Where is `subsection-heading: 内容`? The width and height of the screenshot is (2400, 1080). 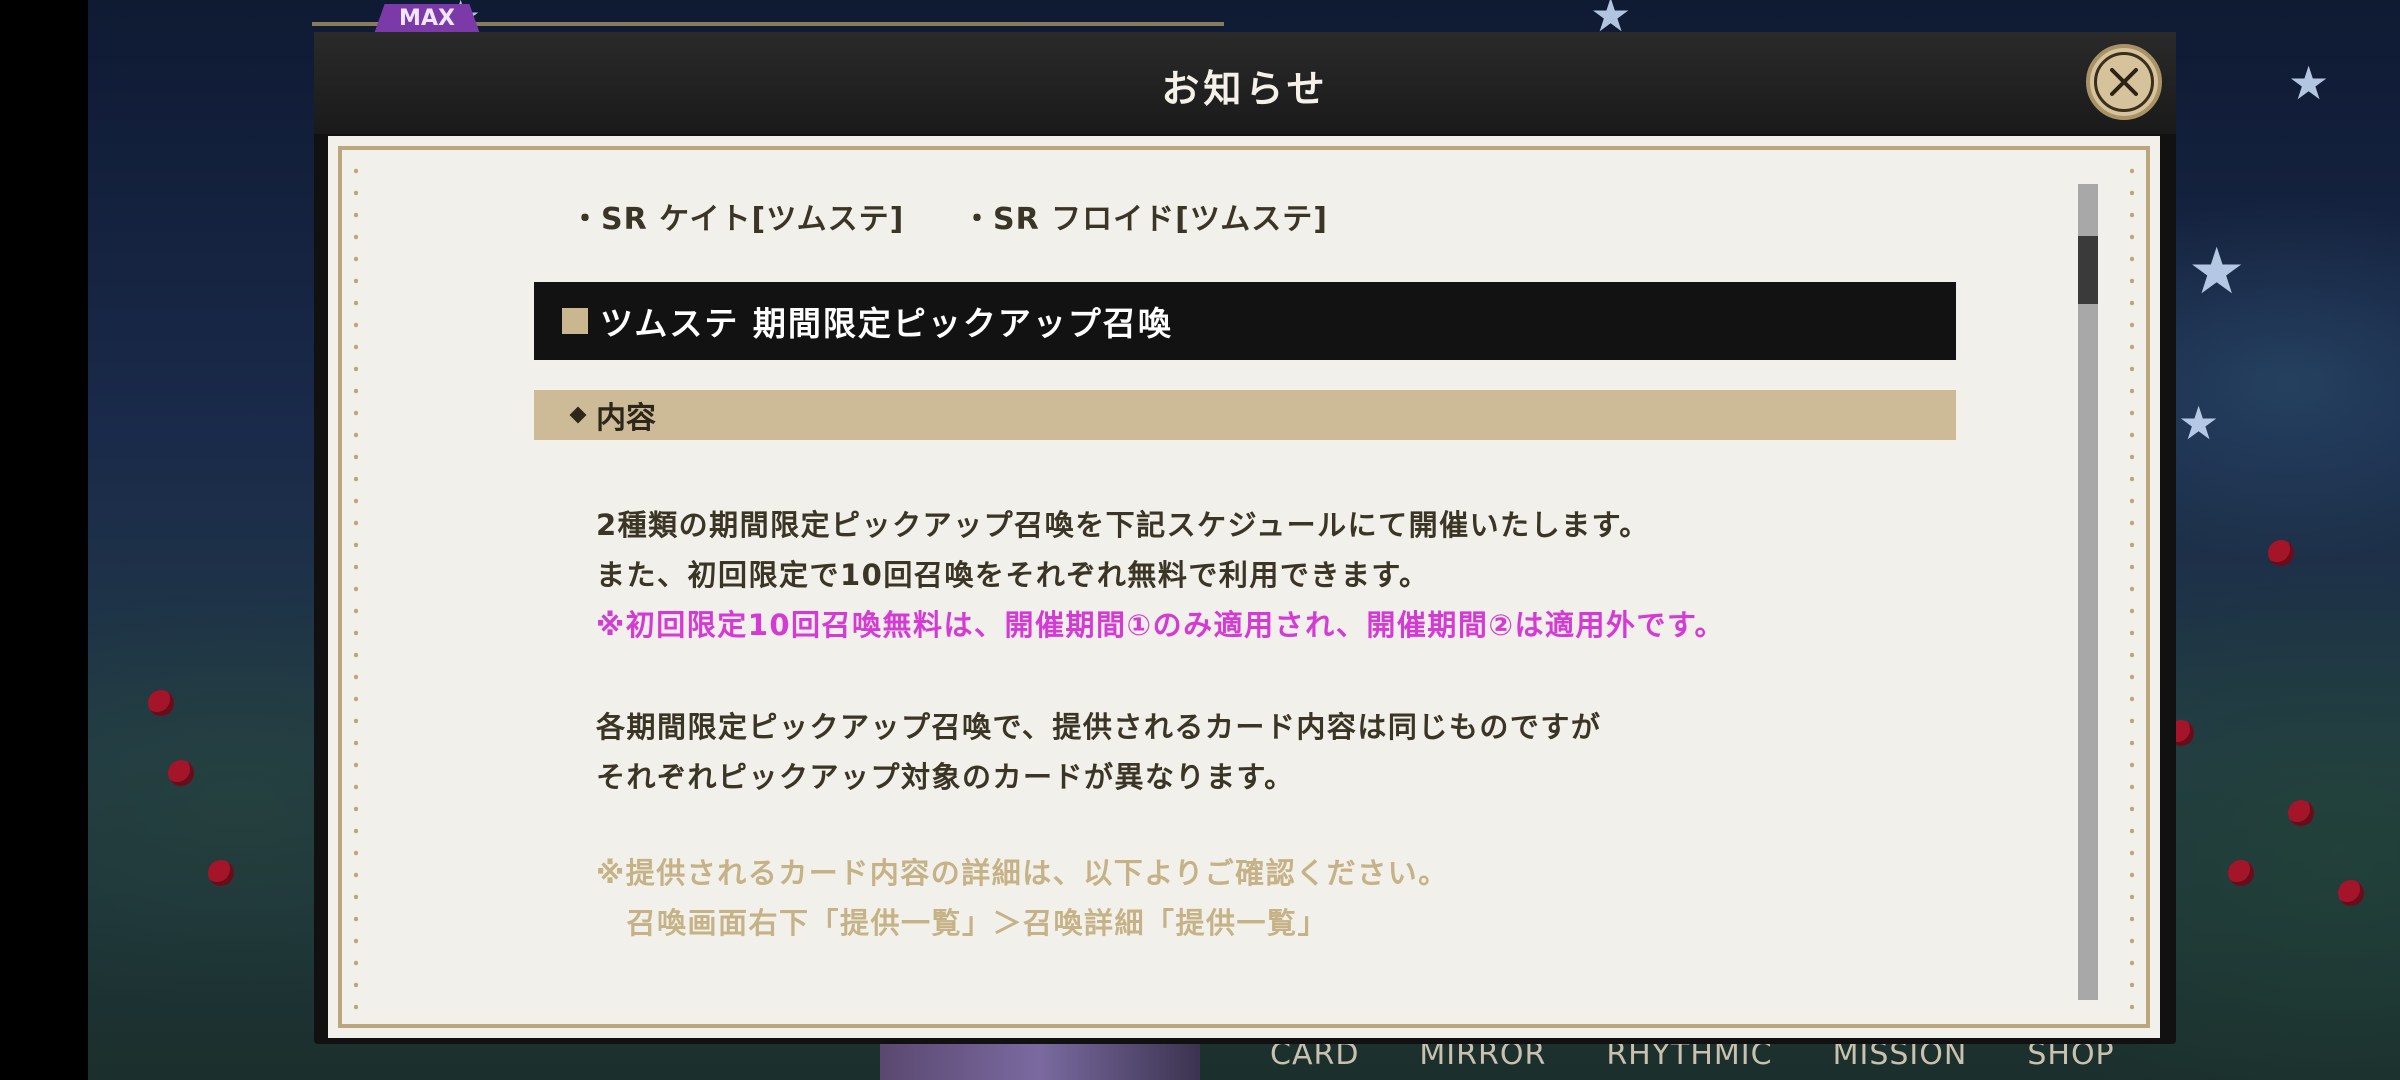
subsection-heading: 内容 is located at coordinates (1245, 415).